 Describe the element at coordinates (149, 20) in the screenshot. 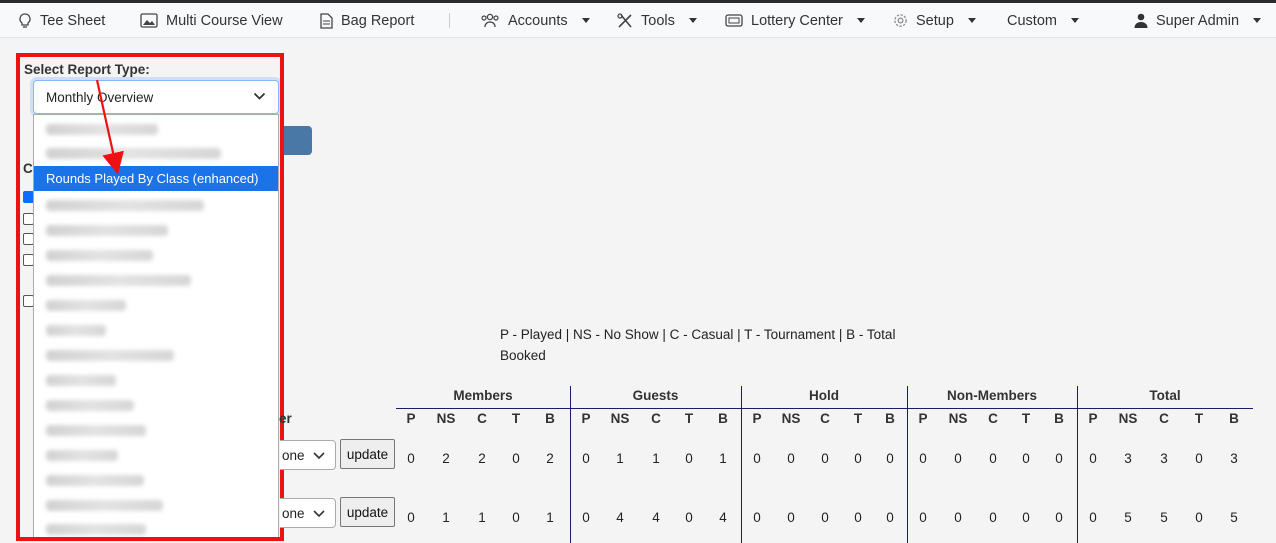

I see `image-icon` at that location.